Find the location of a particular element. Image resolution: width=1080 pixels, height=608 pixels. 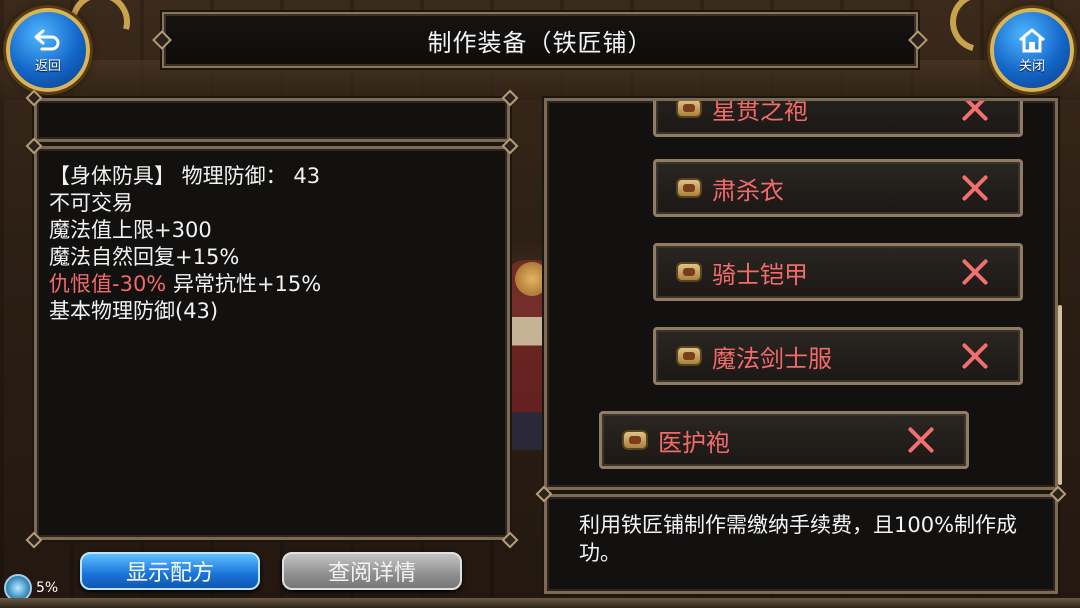

close-label: 关闭 is located at coordinates (1031, 66).